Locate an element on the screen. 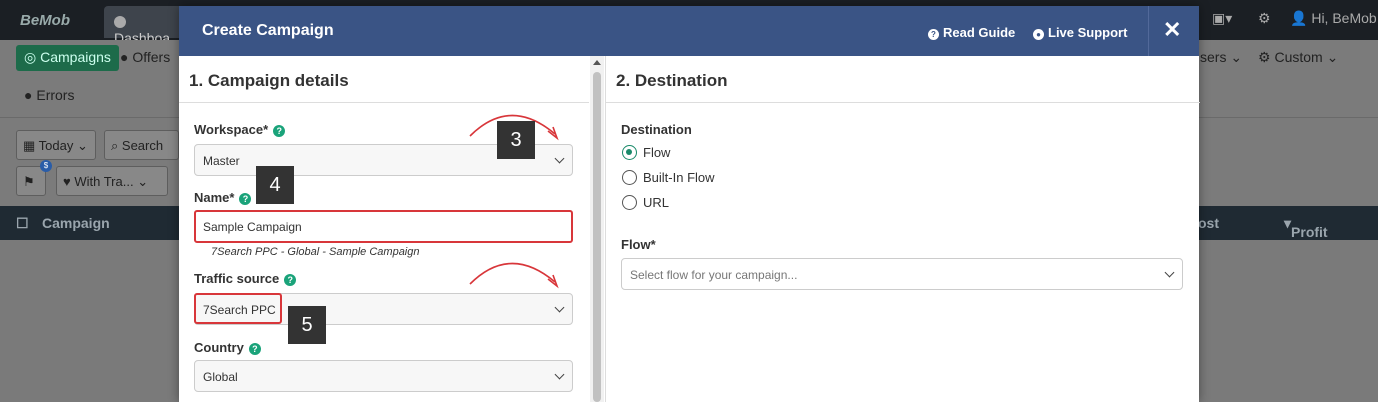 The image size is (1378, 402). nav-owners: sers ⌄ is located at coordinates (1221, 57).